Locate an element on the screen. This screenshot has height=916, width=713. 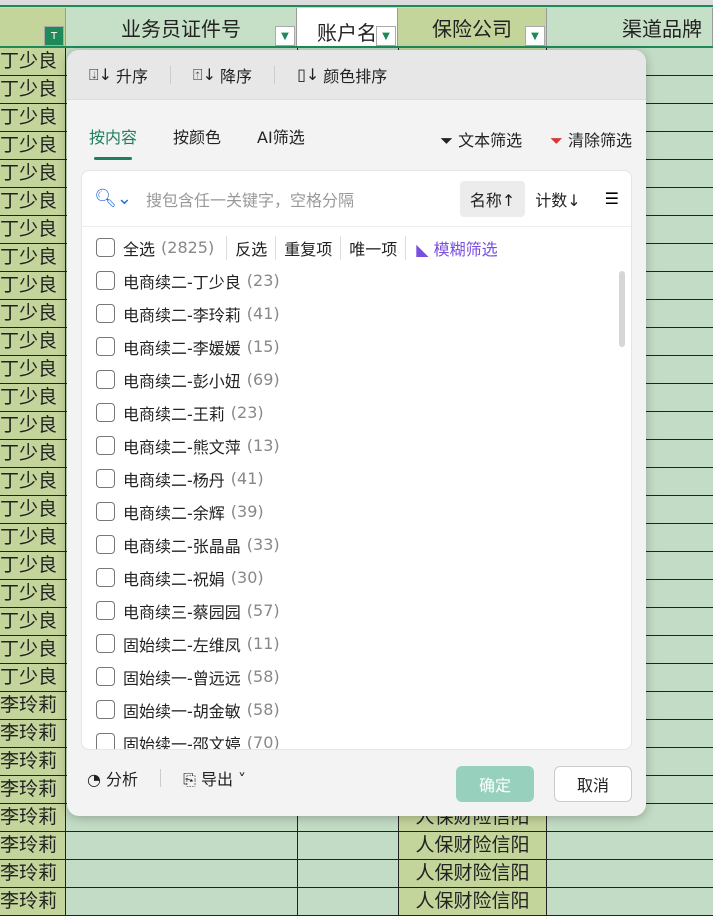
list-settings-icon: ☰ is located at coordinates (612, 198).